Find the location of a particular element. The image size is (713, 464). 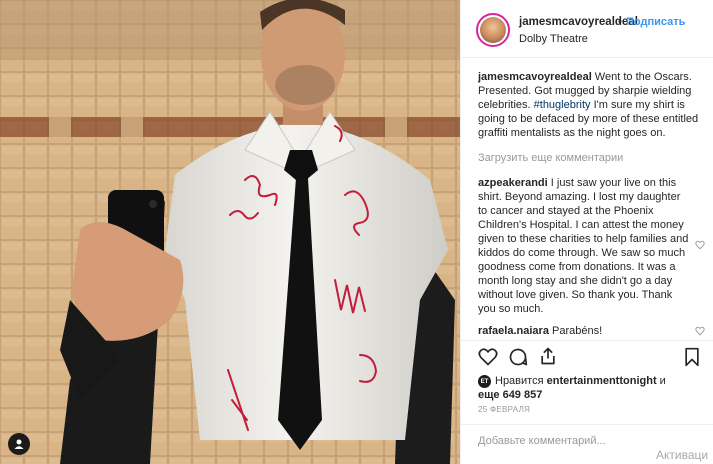

likes-conjunction: и is located at coordinates (661, 381).